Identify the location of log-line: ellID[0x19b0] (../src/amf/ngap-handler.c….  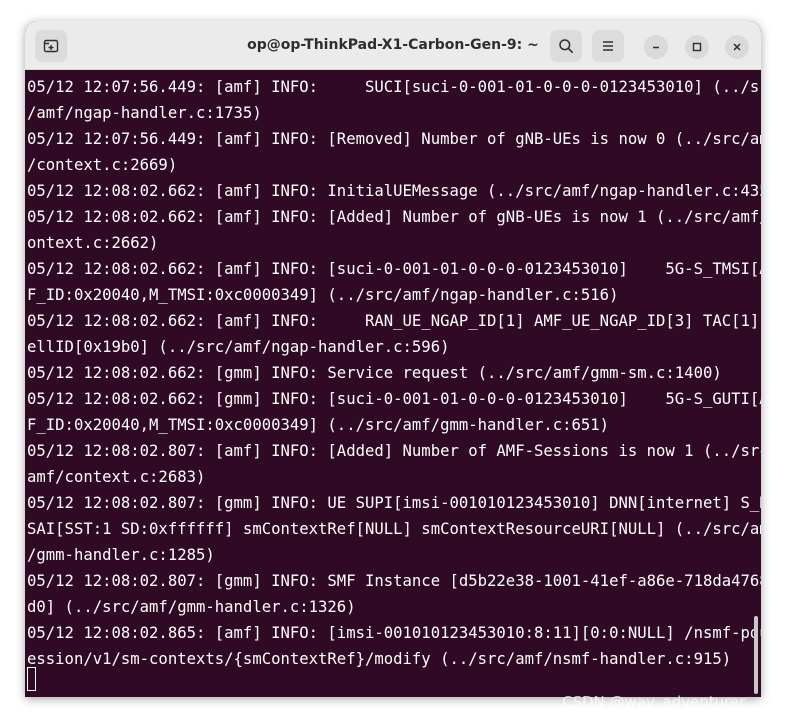
(238, 347).